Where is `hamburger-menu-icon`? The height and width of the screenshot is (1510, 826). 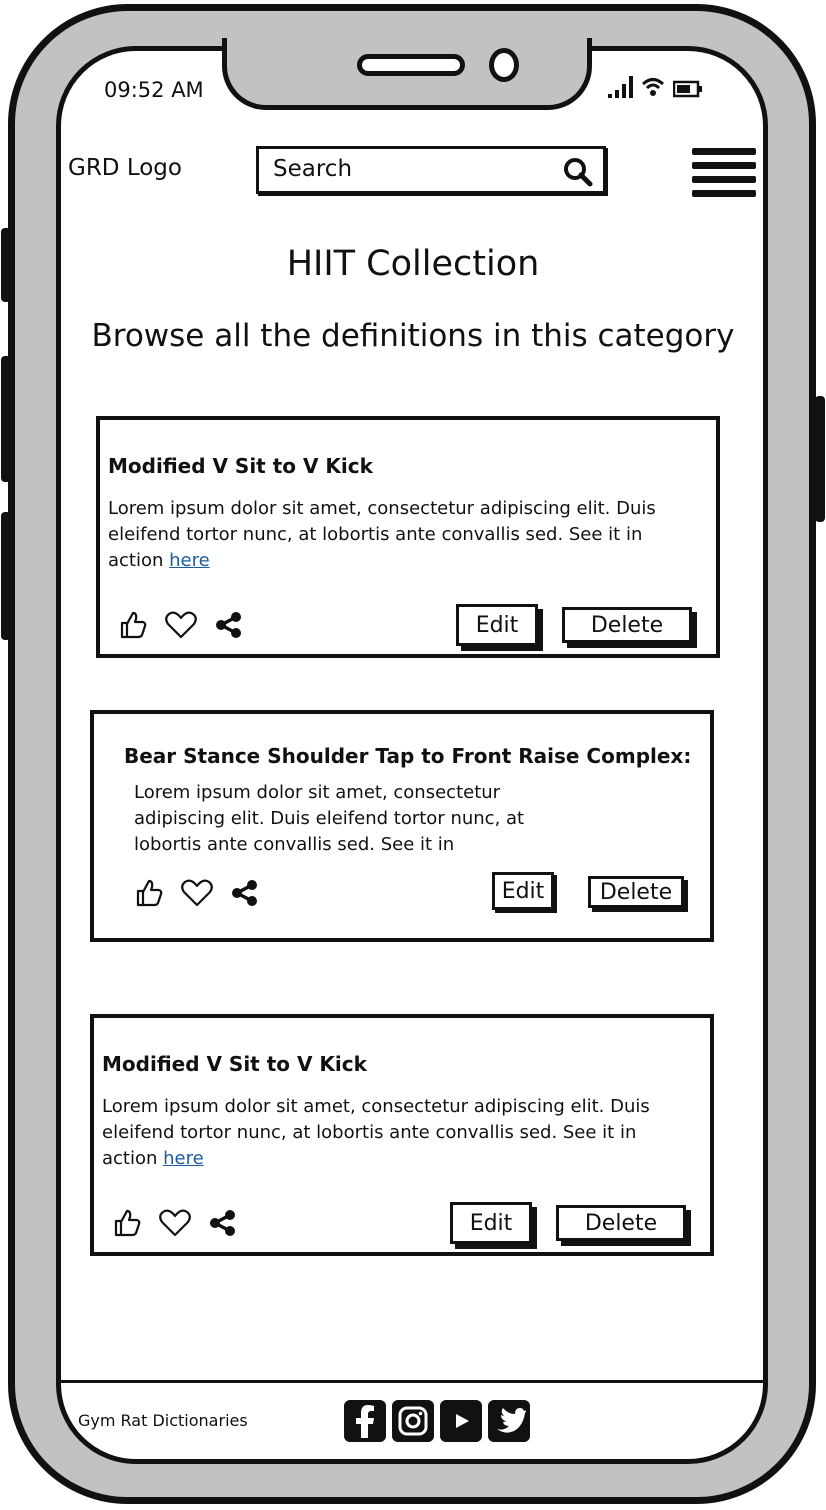 hamburger-menu-icon is located at coordinates (724, 173).